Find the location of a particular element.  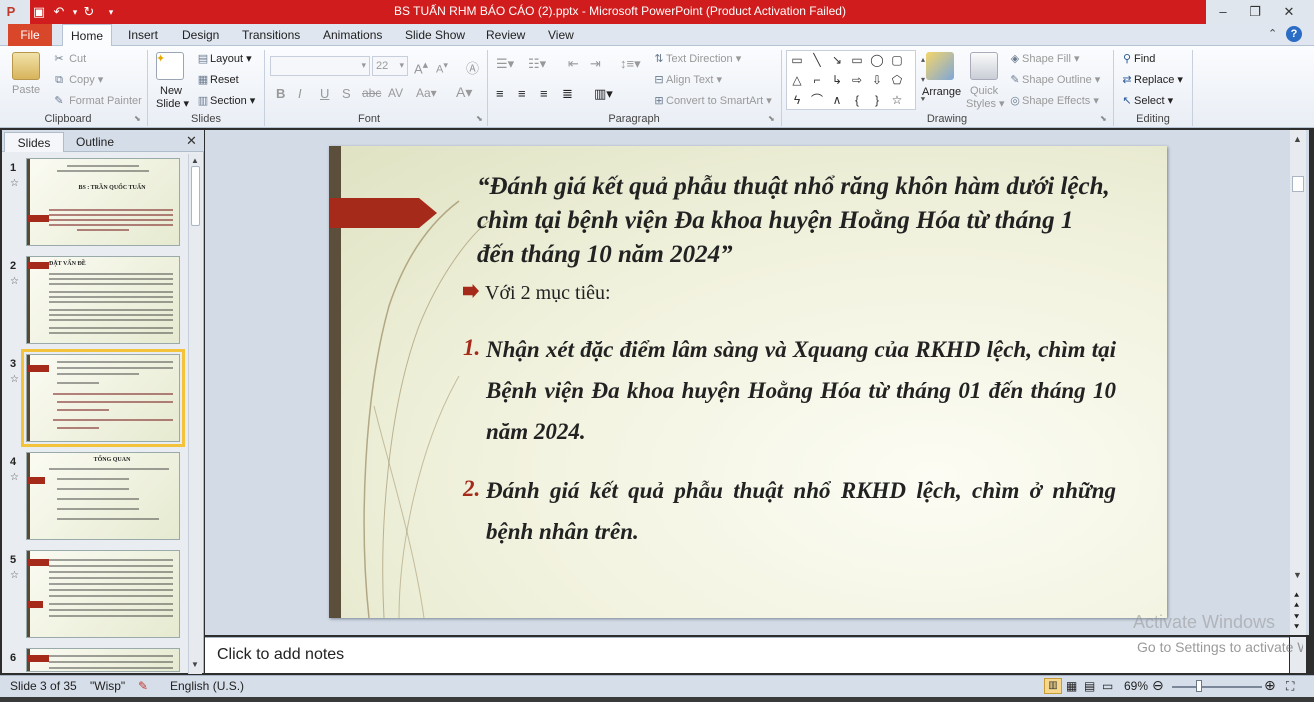

save-icon: ▣ is located at coordinates (39, 12).